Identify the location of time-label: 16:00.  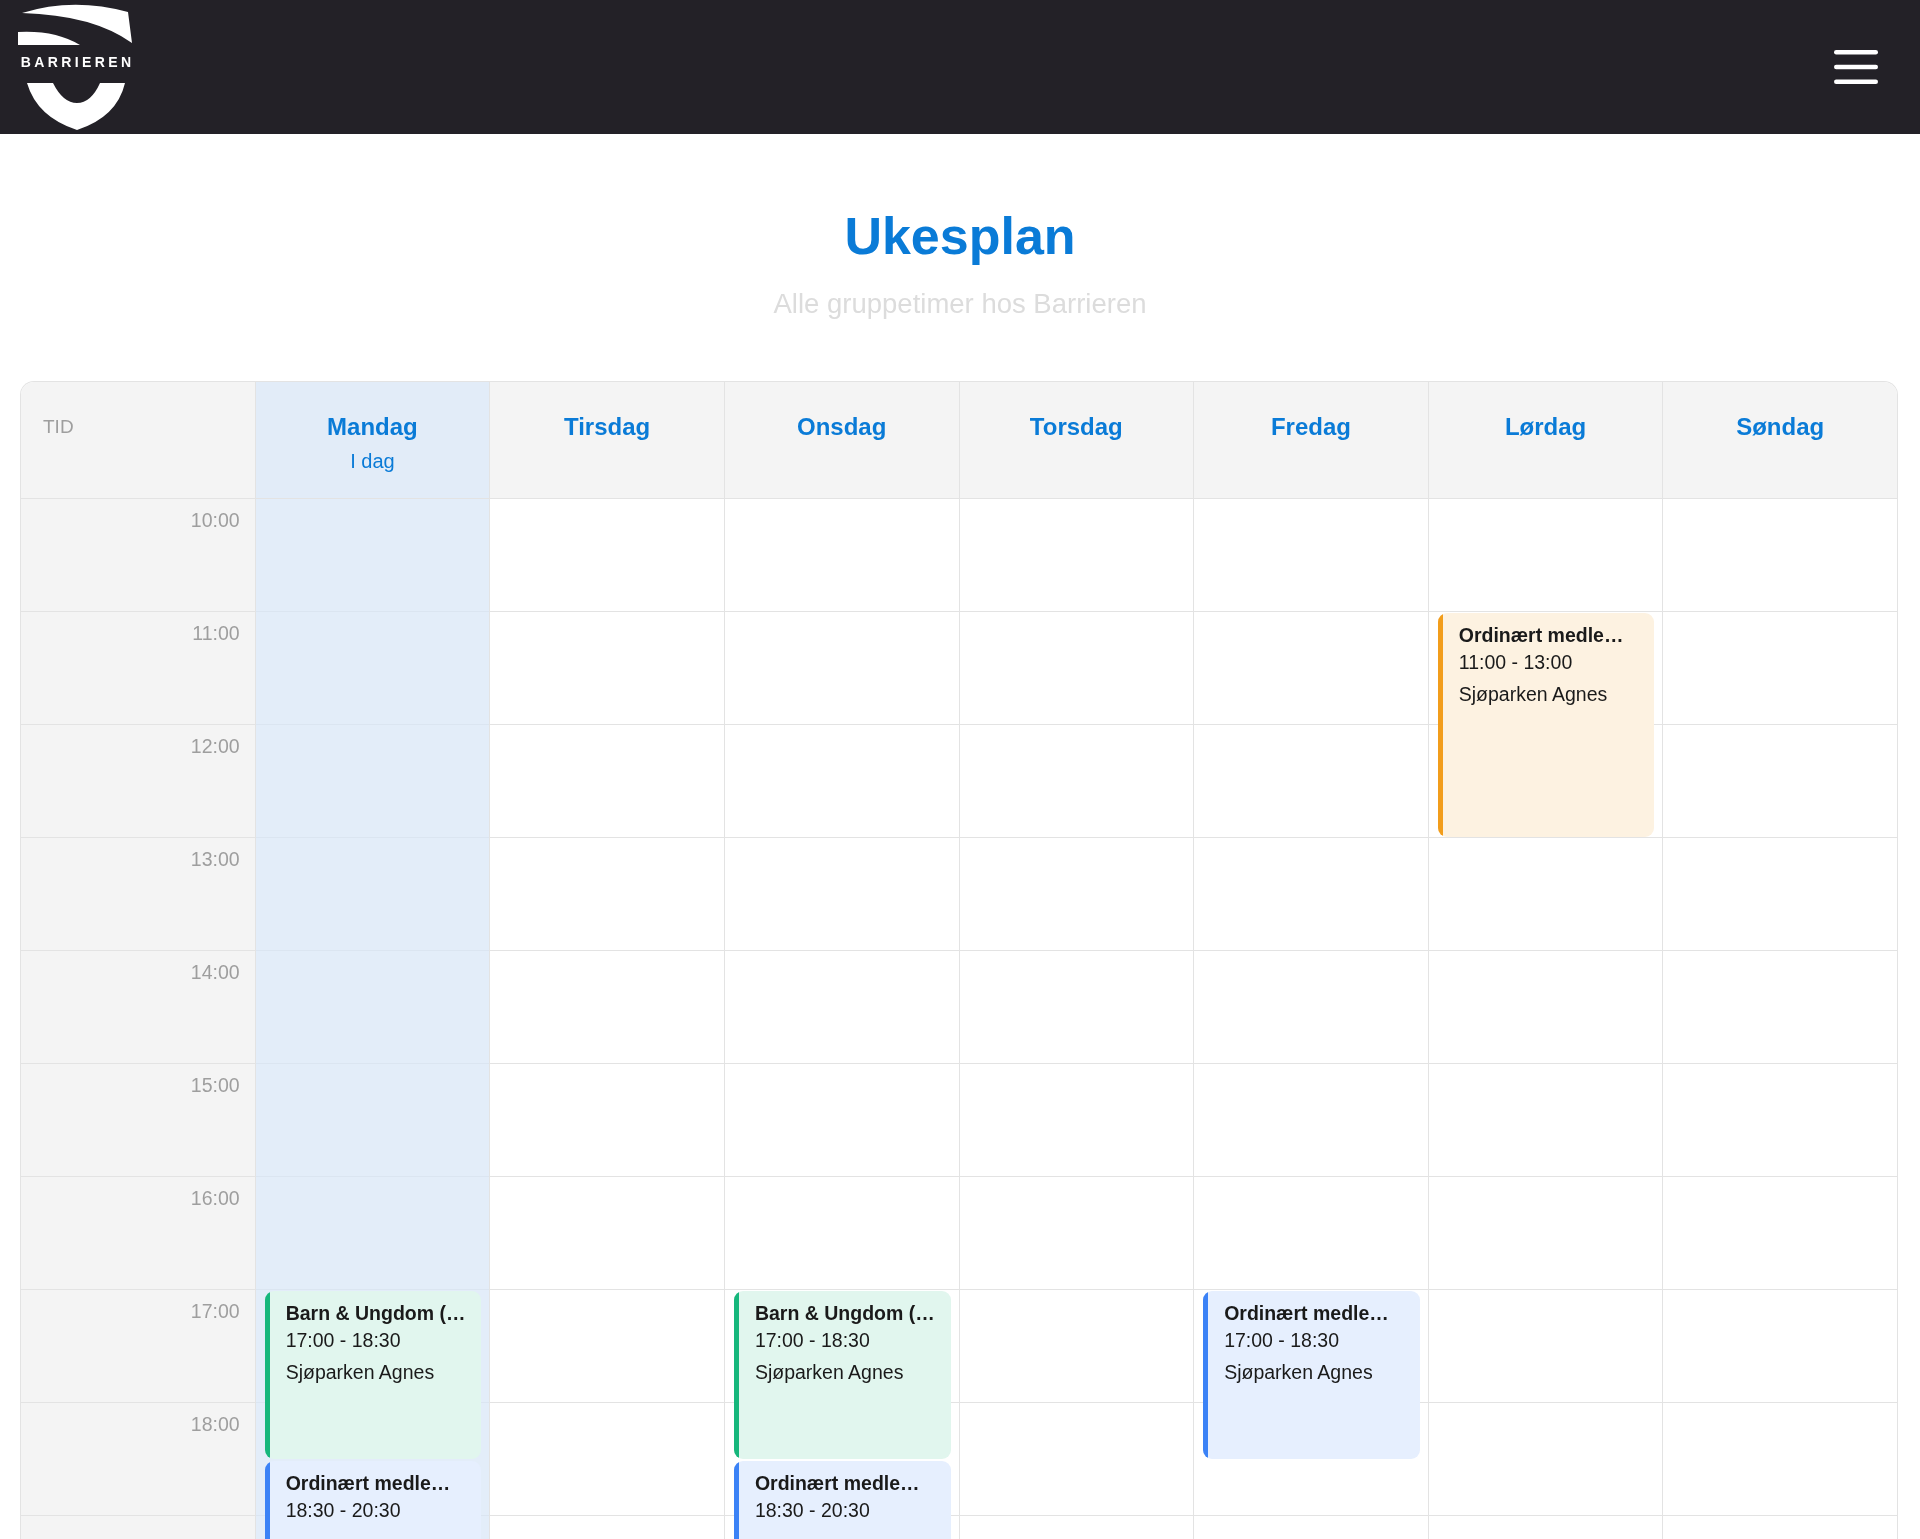
(215, 1198).